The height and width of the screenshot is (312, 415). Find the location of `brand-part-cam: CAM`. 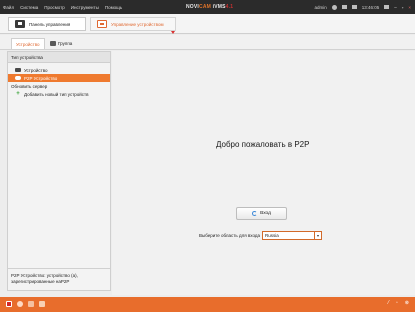

brand-part-cam: CAM is located at coordinates (205, 7).